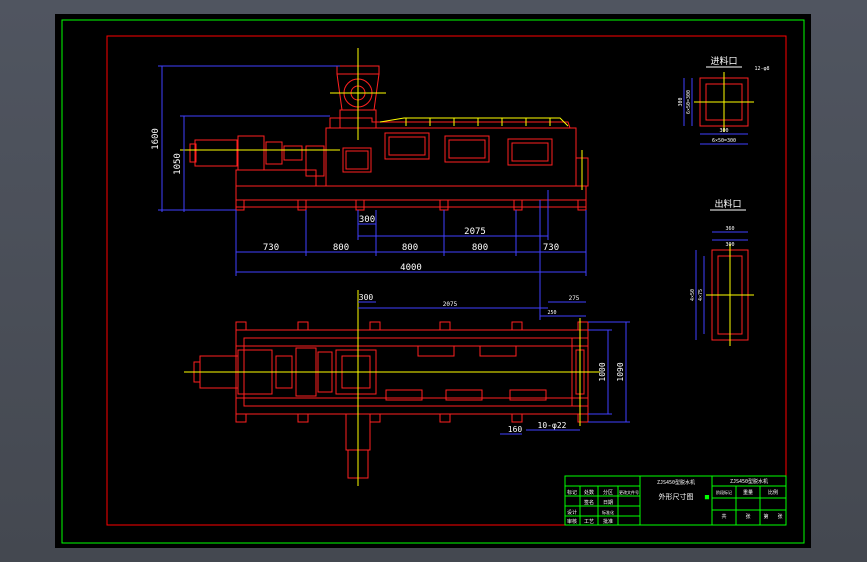 This screenshot has height=562, width=867. What do you see at coordinates (156, 139) in the screenshot?
I see `dim-1600-text: 1600` at bounding box center [156, 139].